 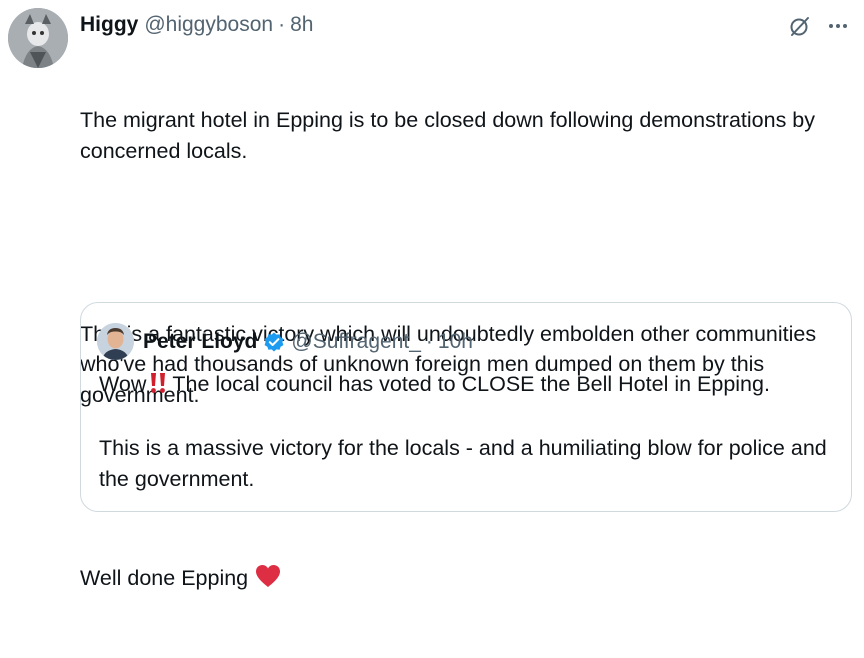 I want to click on more-dots-icon, so click(x=838, y=26).